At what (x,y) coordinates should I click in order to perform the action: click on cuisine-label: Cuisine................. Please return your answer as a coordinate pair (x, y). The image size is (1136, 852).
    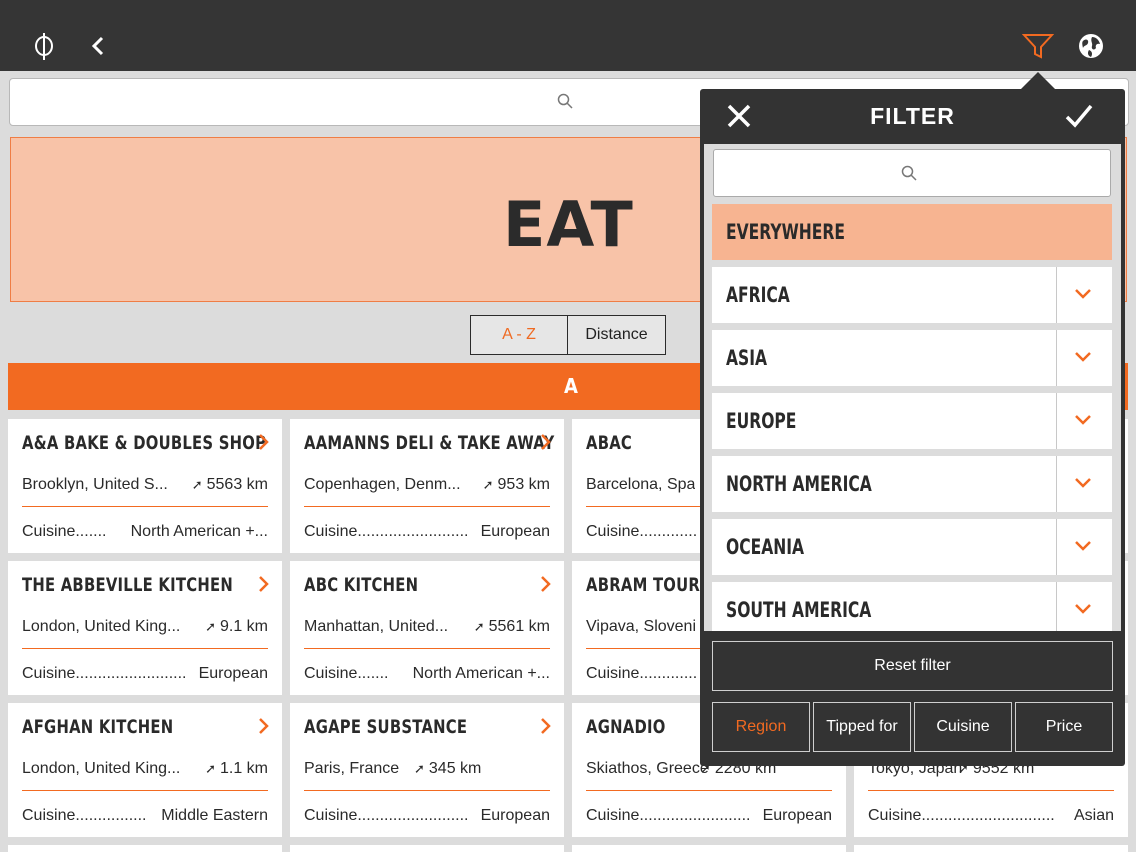
    Looking at the image, I should click on (84, 815).